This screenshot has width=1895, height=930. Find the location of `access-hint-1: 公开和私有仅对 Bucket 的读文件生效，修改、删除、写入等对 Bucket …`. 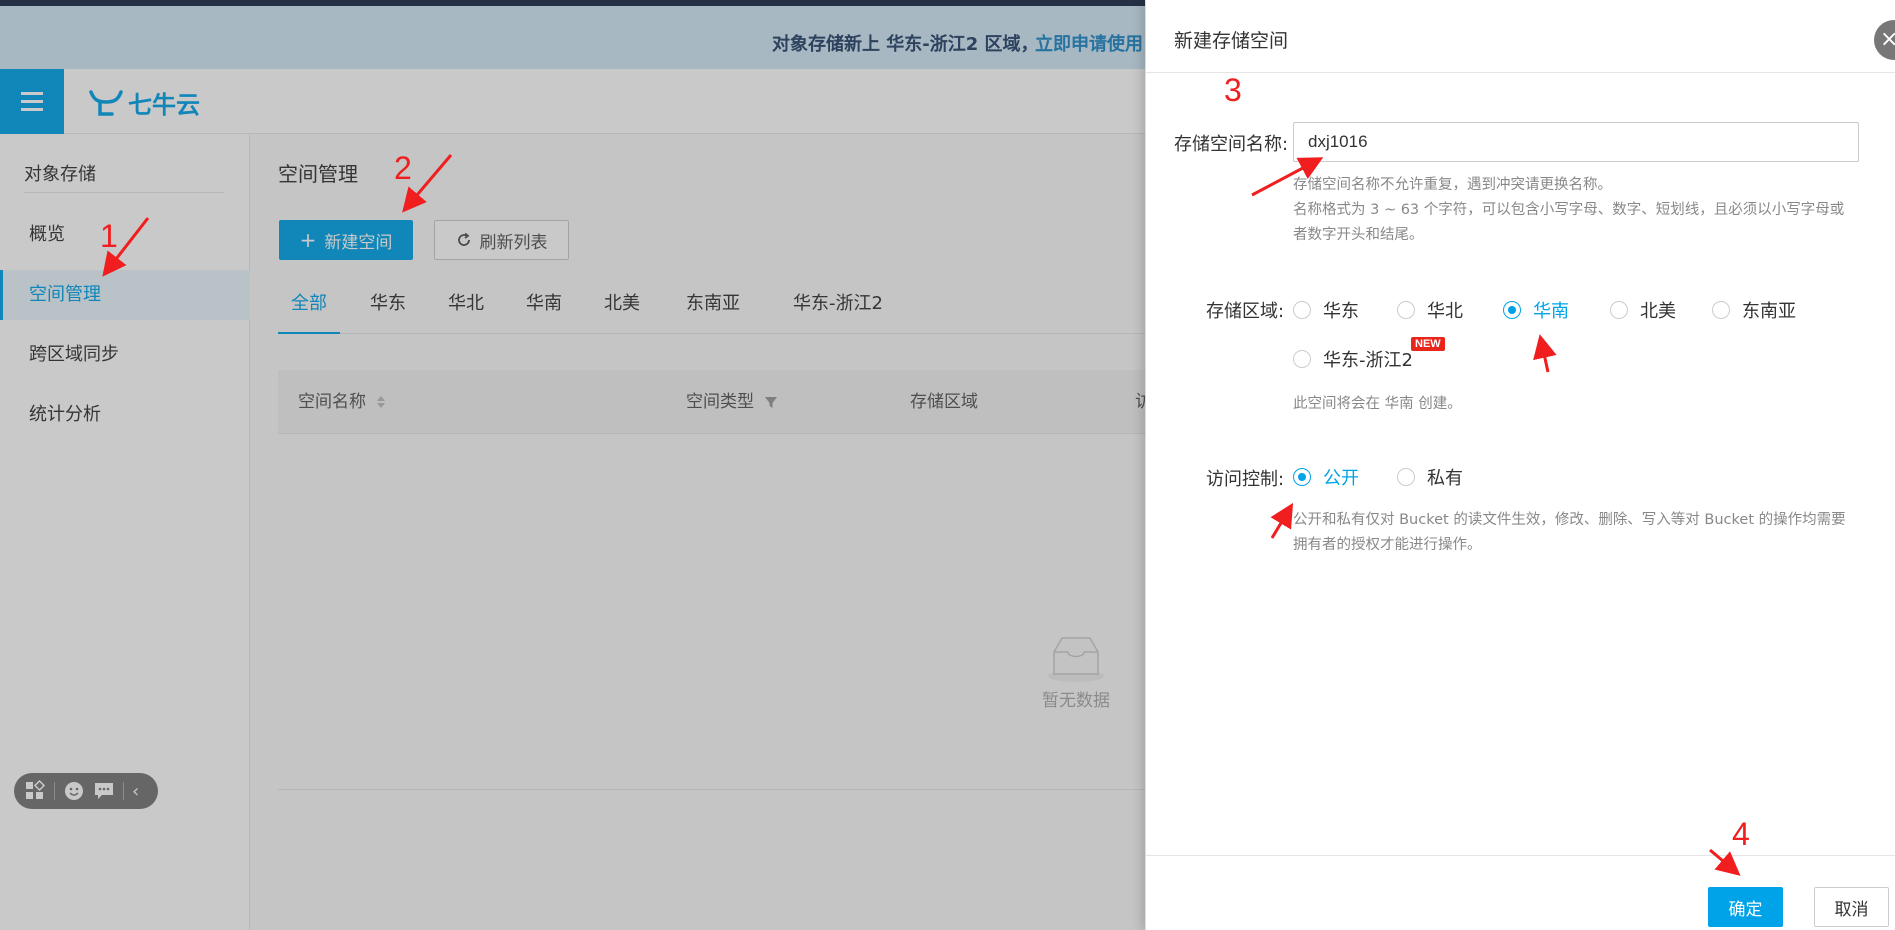

access-hint-1: 公开和私有仅对 Bucket 的读文件生效，修改、删除、写入等对 Bucket … is located at coordinates (1569, 520).